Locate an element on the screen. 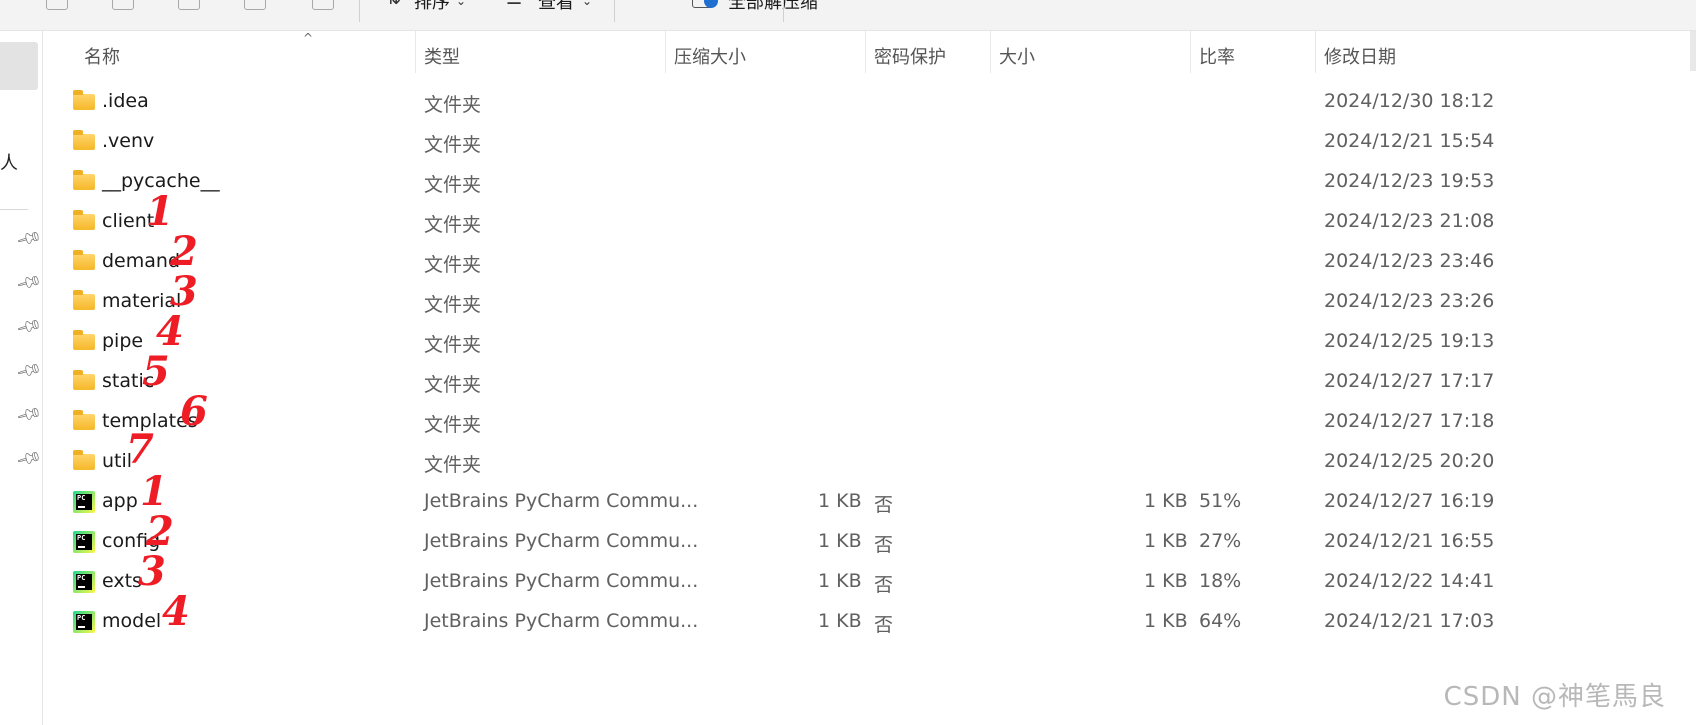 This screenshot has height=725, width=1696. copy-icon is located at coordinates (57, 5).